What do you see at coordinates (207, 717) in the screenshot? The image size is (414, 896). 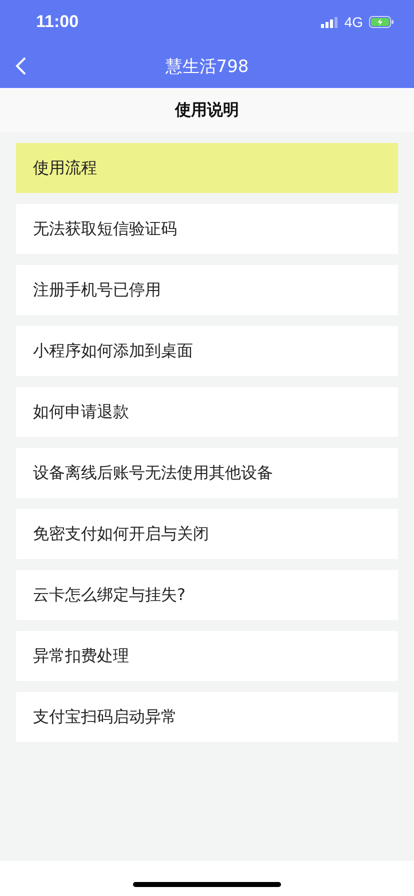 I see `help-item: 支付宝扫码启动异常` at bounding box center [207, 717].